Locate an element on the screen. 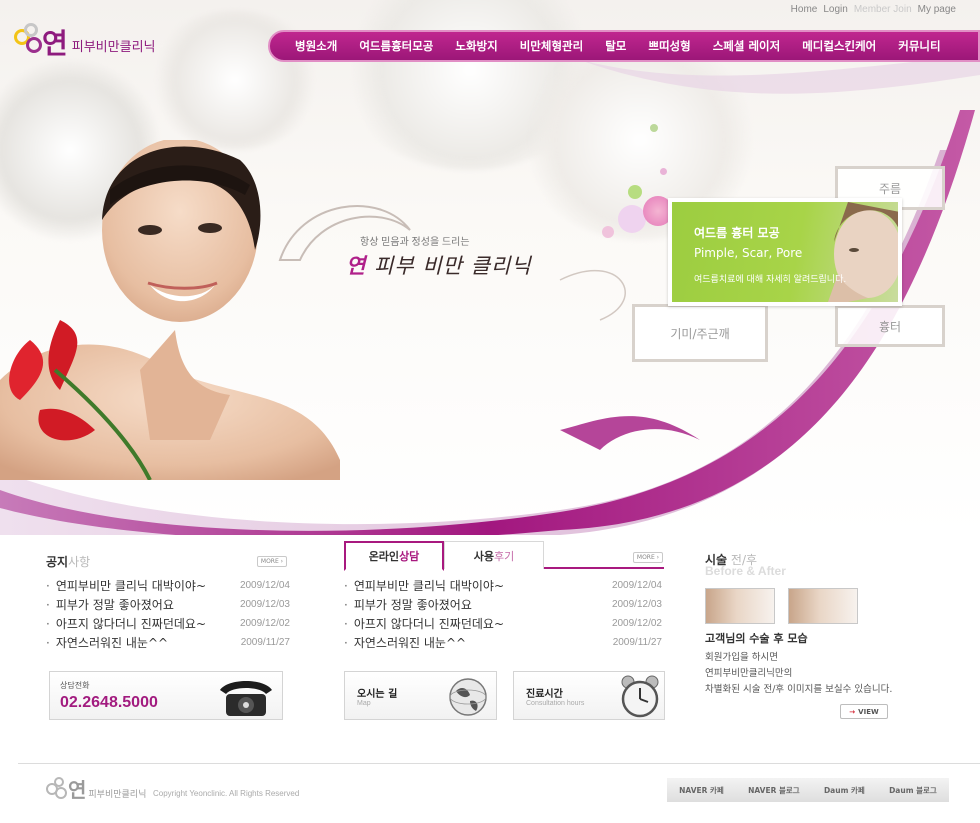 Image resolution: width=980 pixels, height=823 pixels. globe-icon is located at coordinates (468, 697).